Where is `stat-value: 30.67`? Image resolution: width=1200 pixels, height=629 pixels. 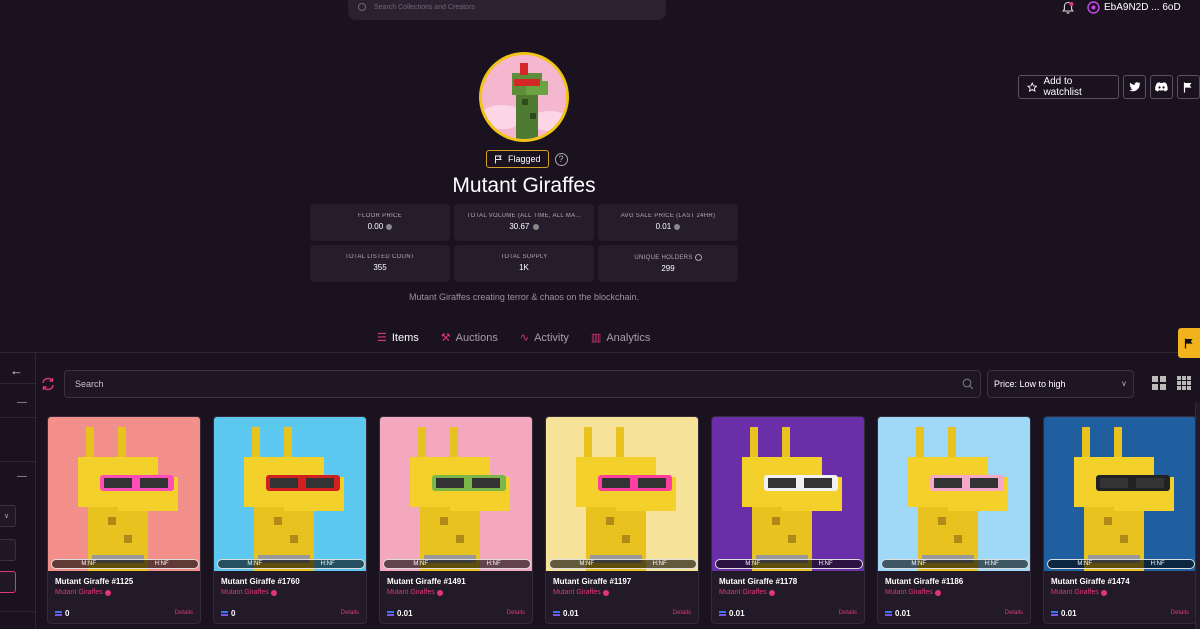
stat-value: 30.67 is located at coordinates (524, 226).